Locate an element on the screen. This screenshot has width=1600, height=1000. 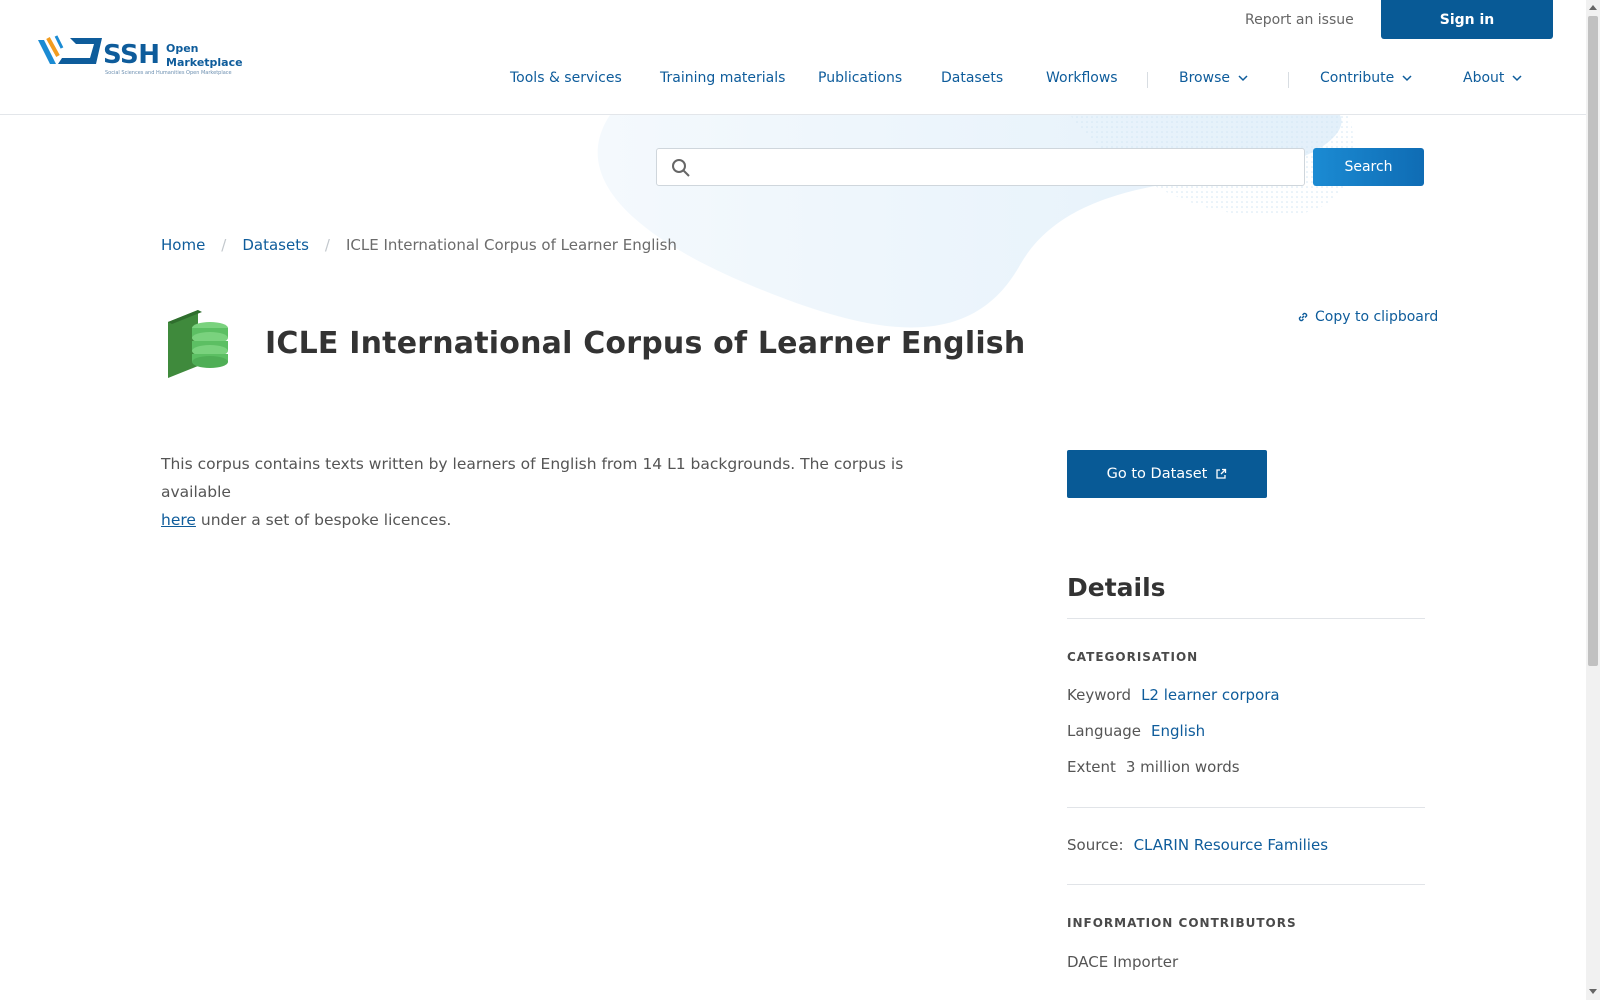
categorisation-label: CATEGORISATION is located at coordinates (1133, 657).